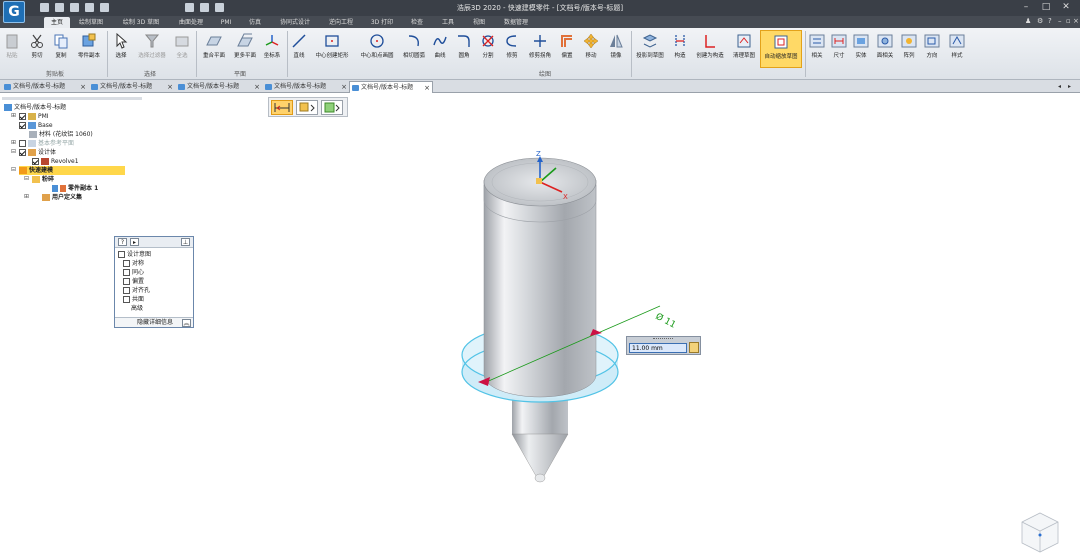 This screenshot has height=553, width=1080. What do you see at coordinates (57, 22) in the screenshot?
I see `tab-home: 主页` at bounding box center [57, 22].